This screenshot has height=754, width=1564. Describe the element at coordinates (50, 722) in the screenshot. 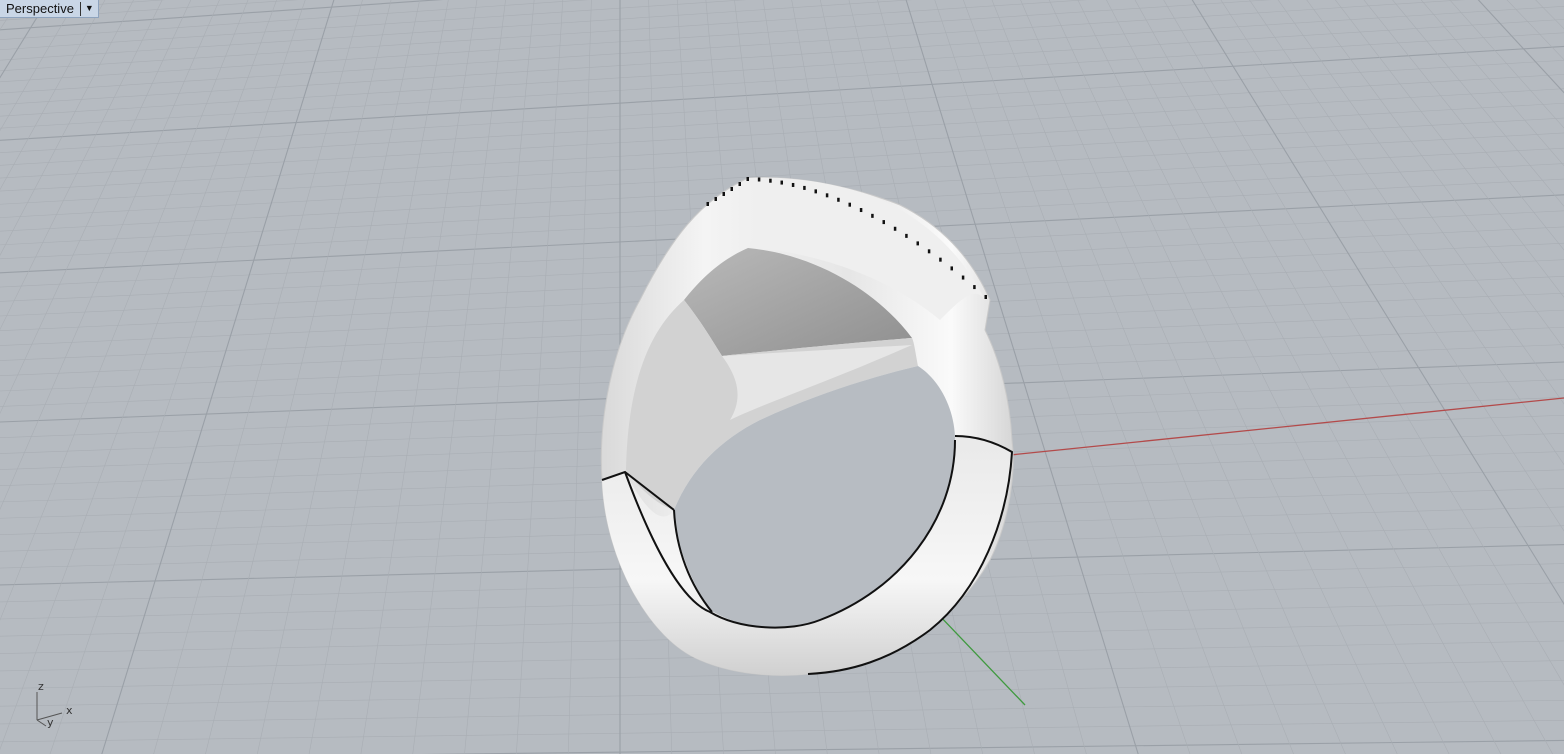

I see `axis-y-label: y` at that location.